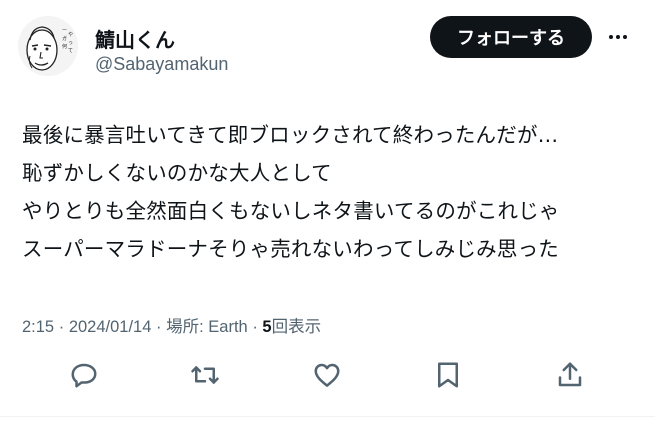 Image resolution: width=655 pixels, height=422 pixels. I want to click on tweet-metadata: 2:15 · 2024/01/14 · 場所: Earth · 5回表示, so click(171, 325).